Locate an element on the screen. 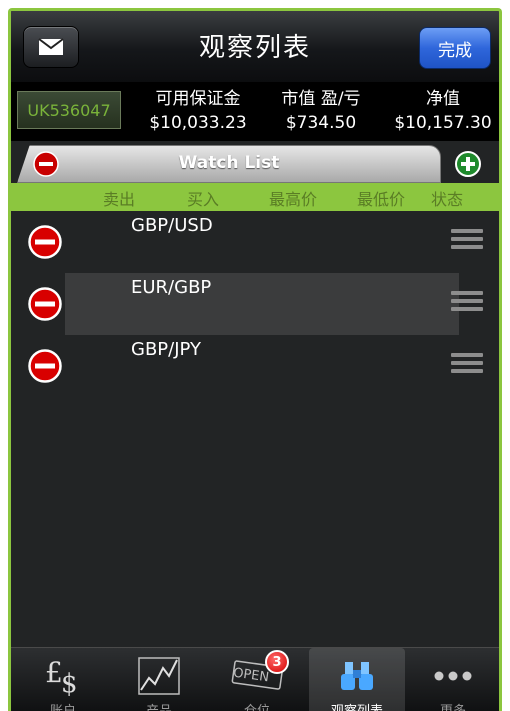  market-value-pl: 市值 盈/亏 $734.50 is located at coordinates (321, 111).